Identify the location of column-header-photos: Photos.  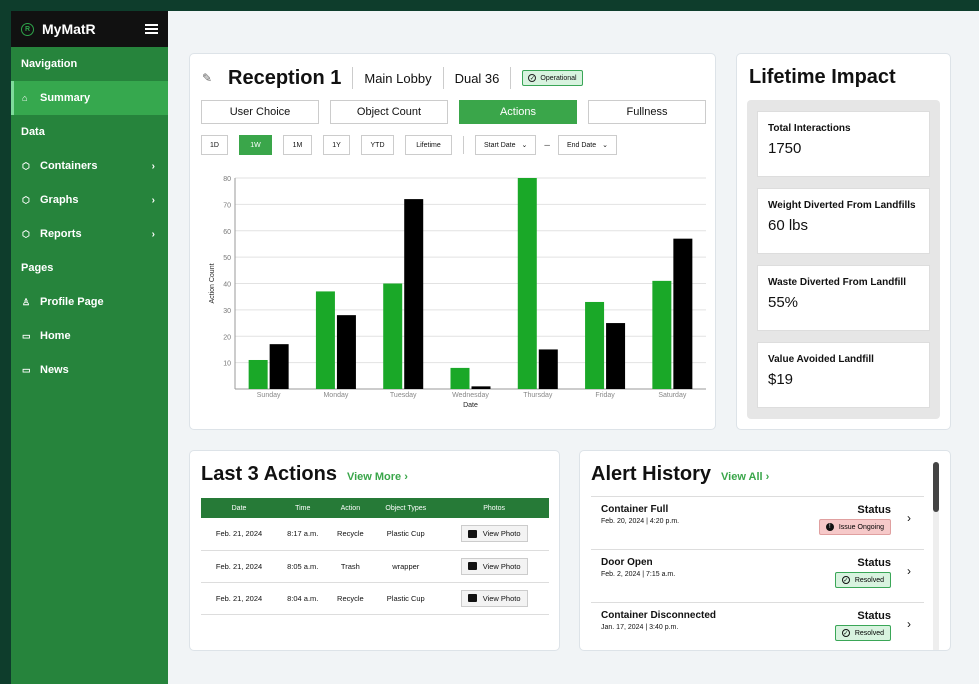
(494, 508).